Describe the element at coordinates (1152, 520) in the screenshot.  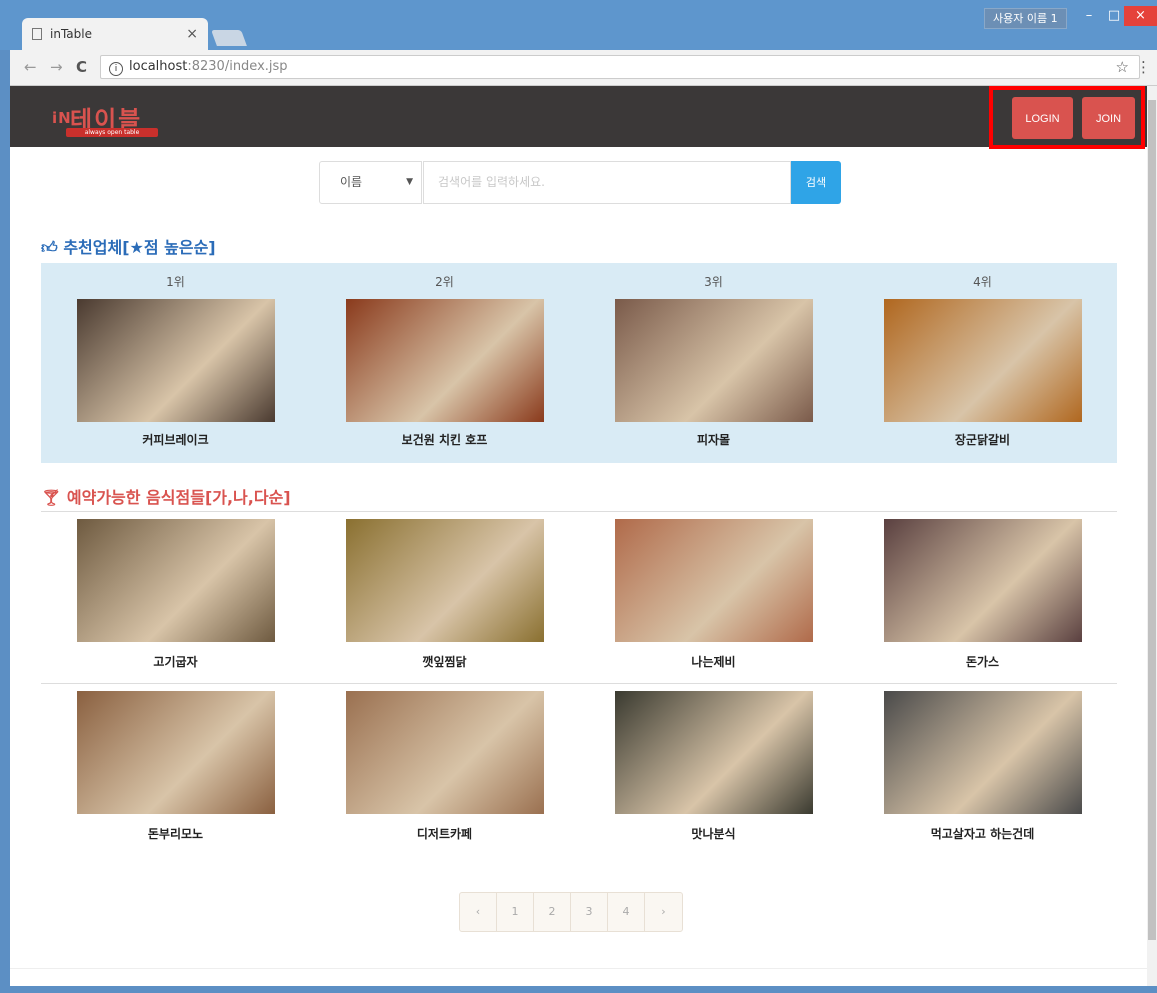
I see `scrollbar-thumb` at that location.